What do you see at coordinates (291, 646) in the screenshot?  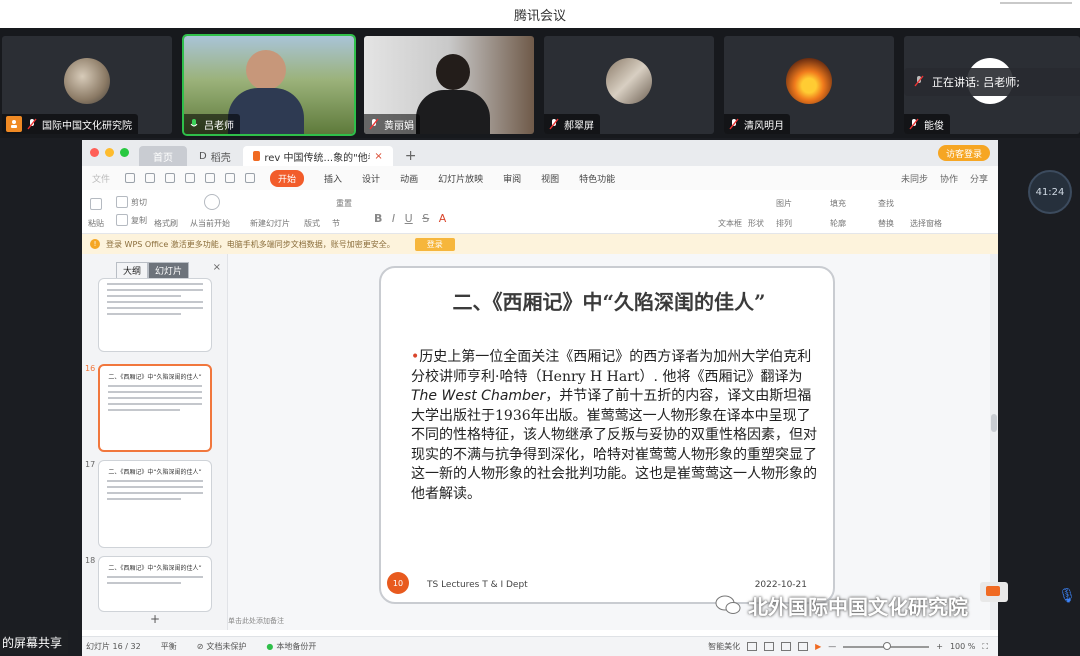 I see `backup-status: ● 本地备份开` at bounding box center [291, 646].